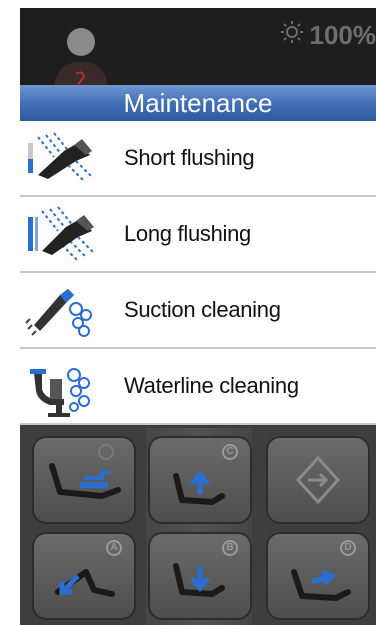 The image size is (376, 625). What do you see at coordinates (292, 35) in the screenshot?
I see `sun-icon` at bounding box center [292, 35].